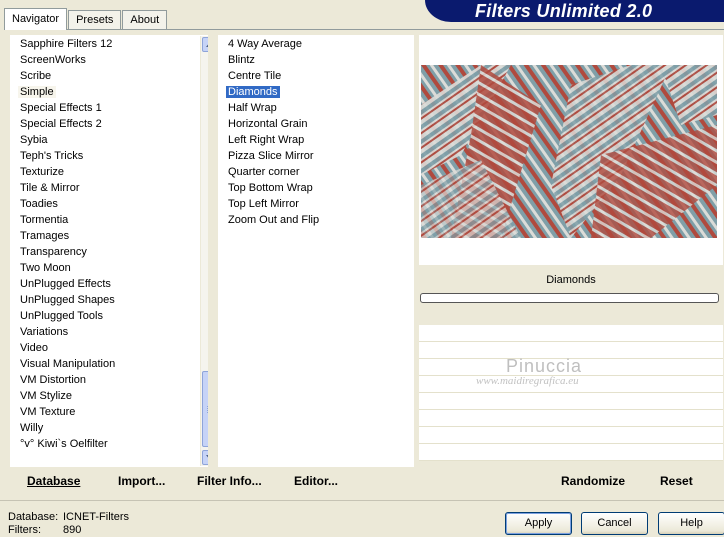  Describe the element at coordinates (269, 156) in the screenshot. I see `filter-item: Pizza Slice Mirror` at that location.